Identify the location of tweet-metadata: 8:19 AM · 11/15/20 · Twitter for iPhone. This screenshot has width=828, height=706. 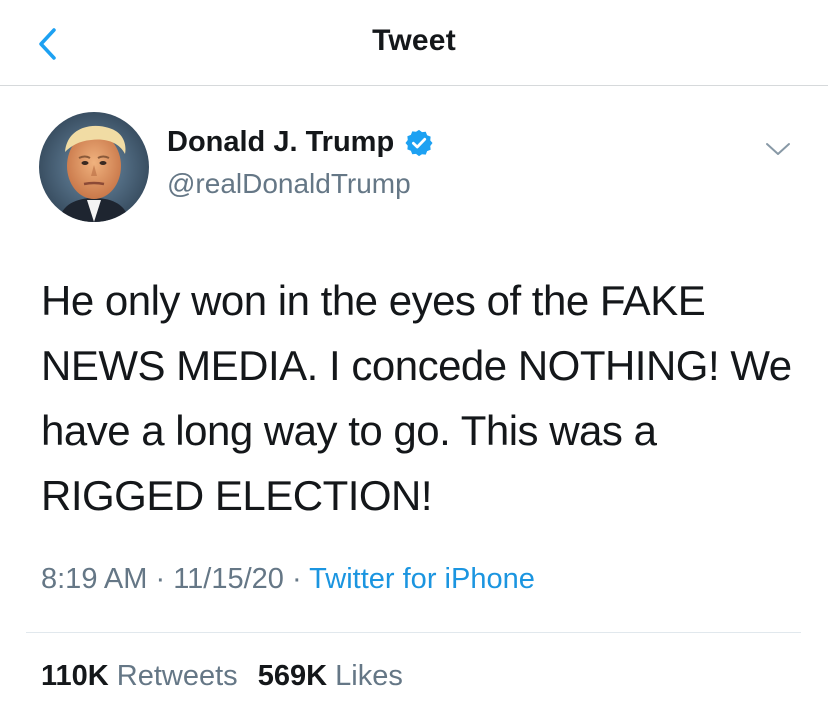
(288, 579).